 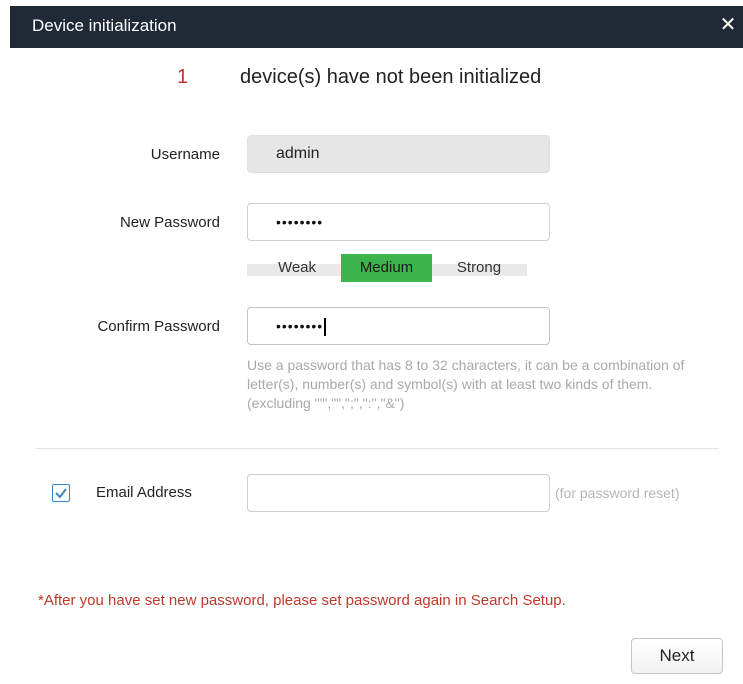 I want to click on checkmark-icon, so click(x=61, y=493).